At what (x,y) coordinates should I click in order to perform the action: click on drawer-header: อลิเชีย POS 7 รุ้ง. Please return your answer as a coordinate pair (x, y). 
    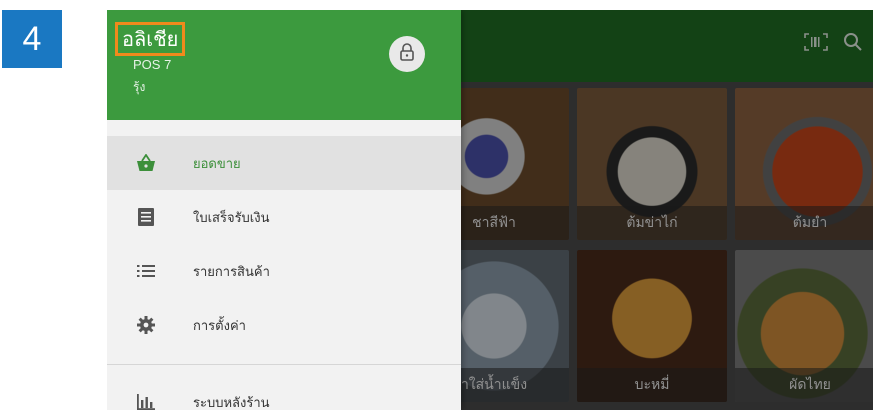
    Looking at the image, I should click on (284, 65).